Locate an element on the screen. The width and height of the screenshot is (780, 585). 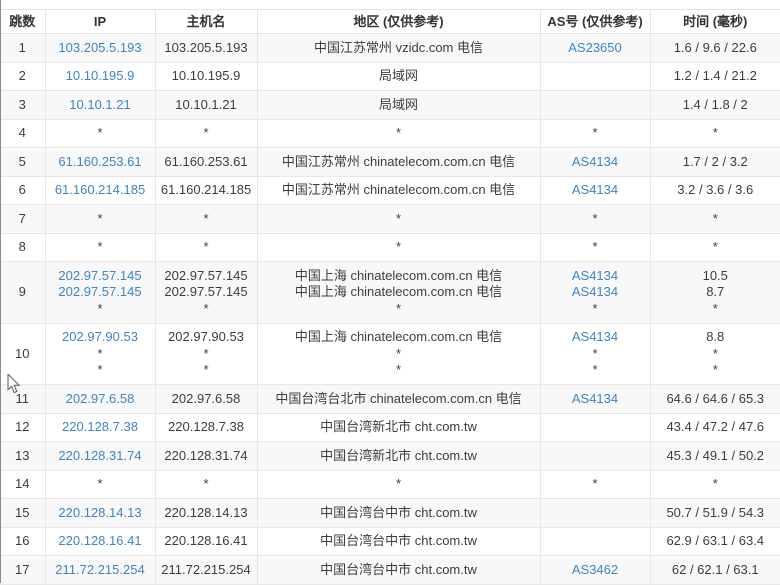
cell-host-text: 103.205.5.193 is located at coordinates (206, 47).